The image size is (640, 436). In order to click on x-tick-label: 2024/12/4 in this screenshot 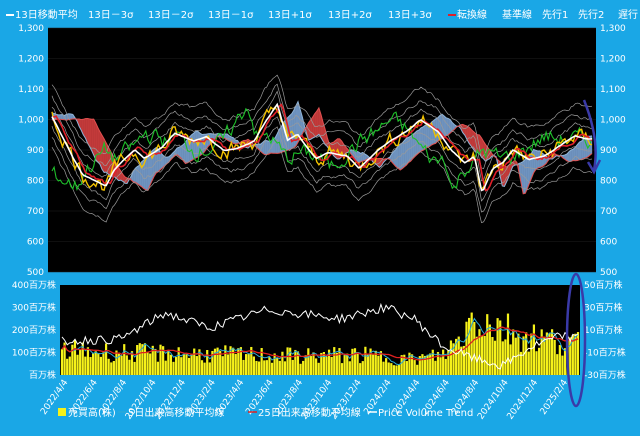, I will do `click(523, 400)`.